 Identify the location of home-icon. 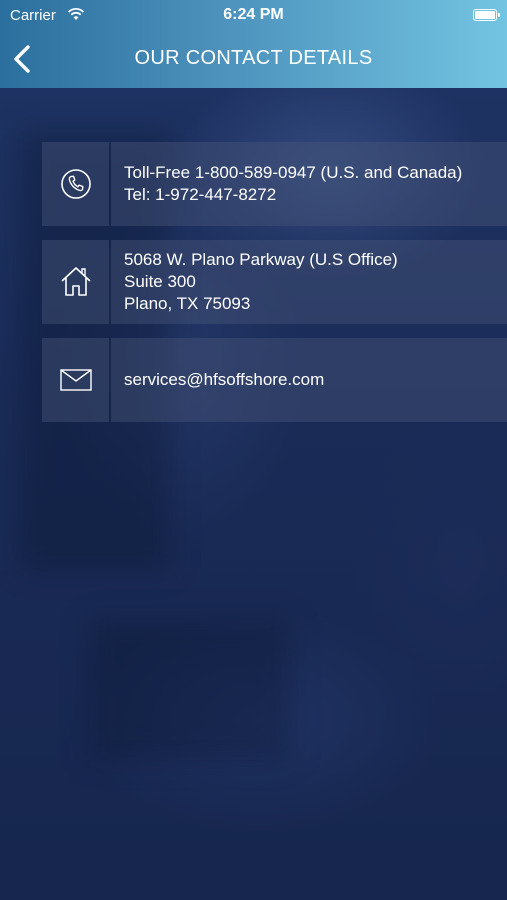
(75, 281).